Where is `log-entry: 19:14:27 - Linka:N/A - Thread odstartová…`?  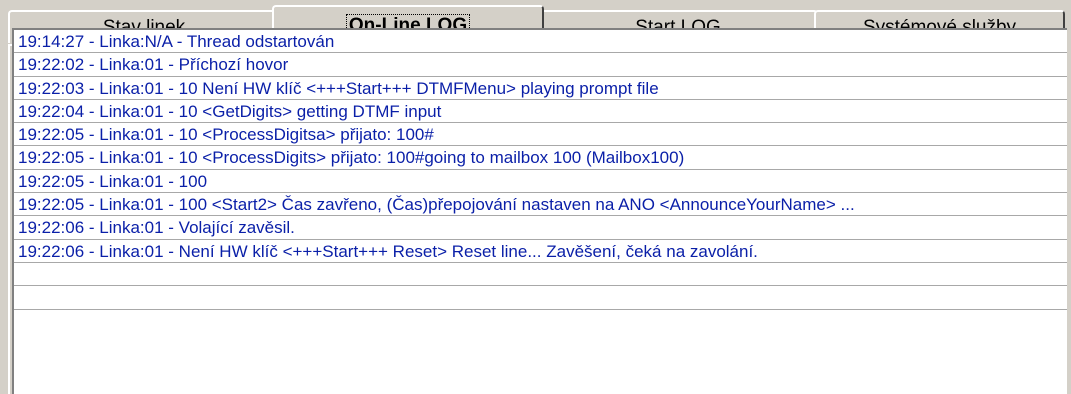
log-entry: 19:14:27 - Linka:N/A - Thread odstartová… is located at coordinates (540, 42).